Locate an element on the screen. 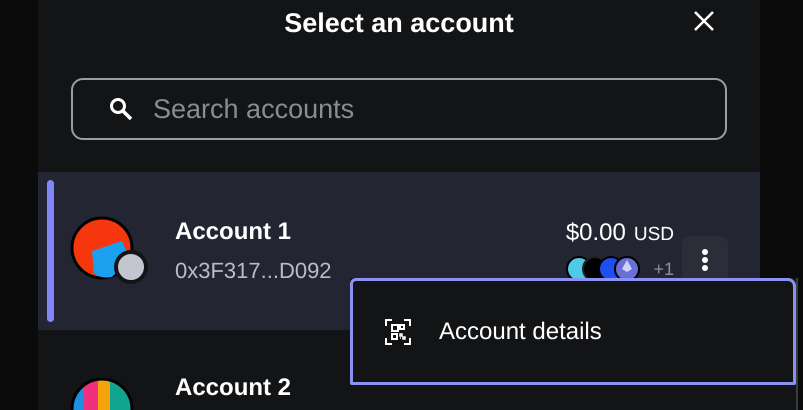 This screenshot has height=410, width=803. account-name: Account 2 is located at coordinates (233, 388).